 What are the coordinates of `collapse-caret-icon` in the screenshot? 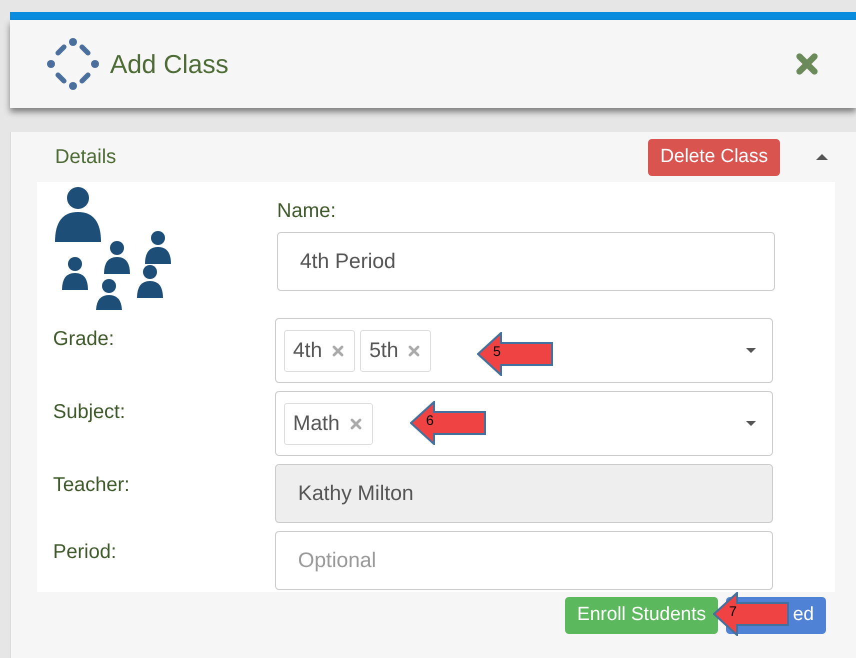 It's located at (822, 157).